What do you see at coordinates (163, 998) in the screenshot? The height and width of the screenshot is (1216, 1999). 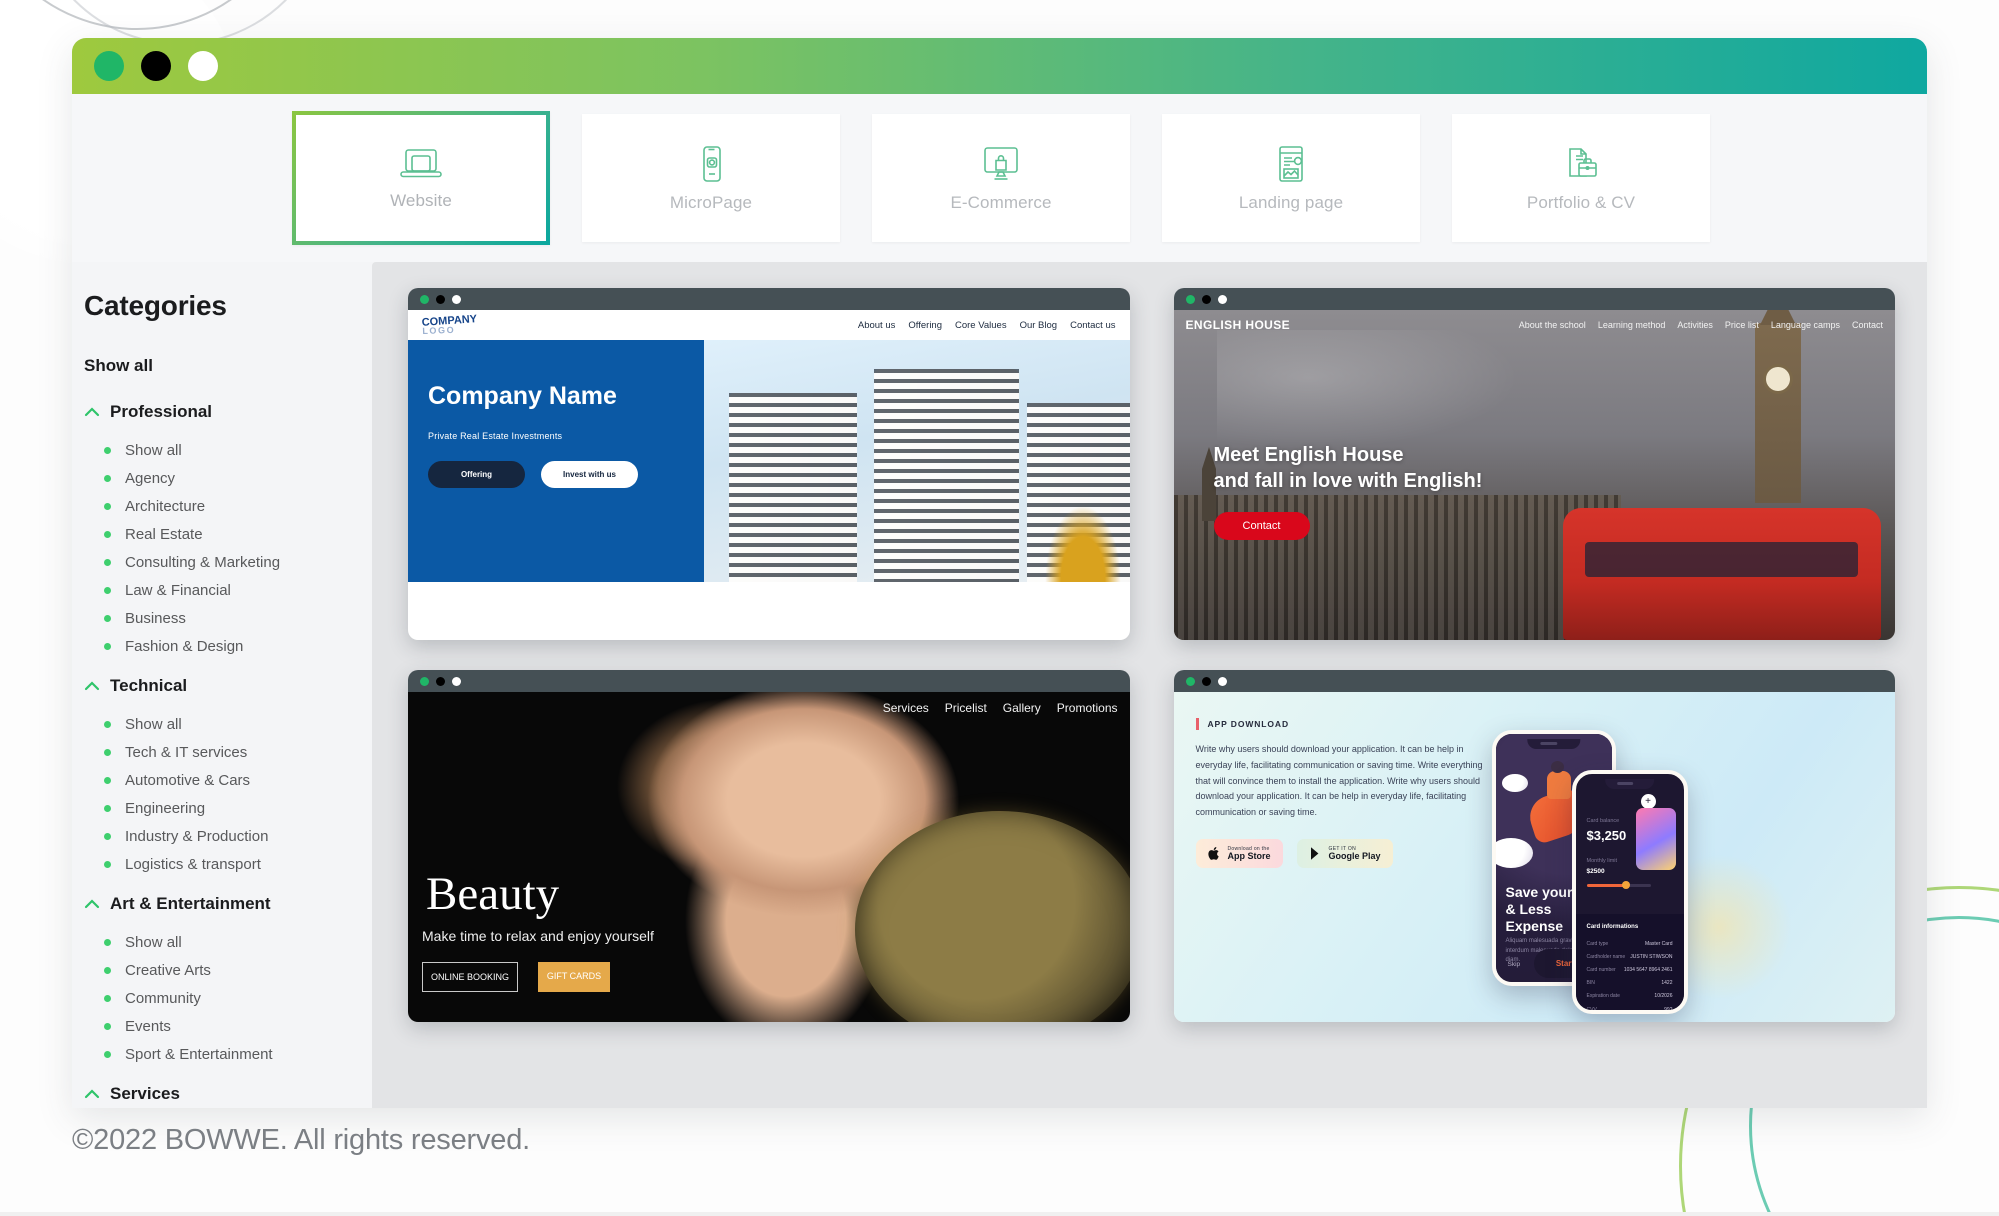 I see `sidebar-item-label: Community` at bounding box center [163, 998].